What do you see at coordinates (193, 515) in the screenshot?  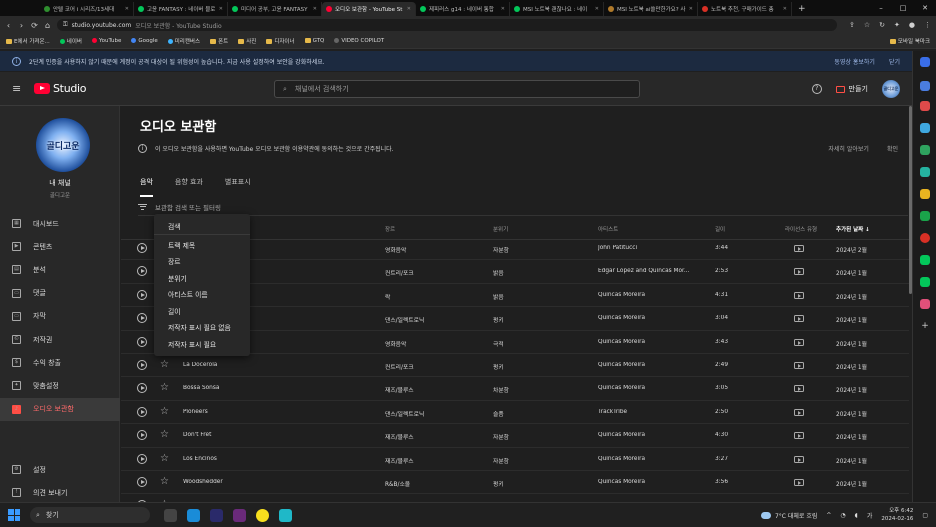 I see `browser-app-icon` at bounding box center [193, 515].